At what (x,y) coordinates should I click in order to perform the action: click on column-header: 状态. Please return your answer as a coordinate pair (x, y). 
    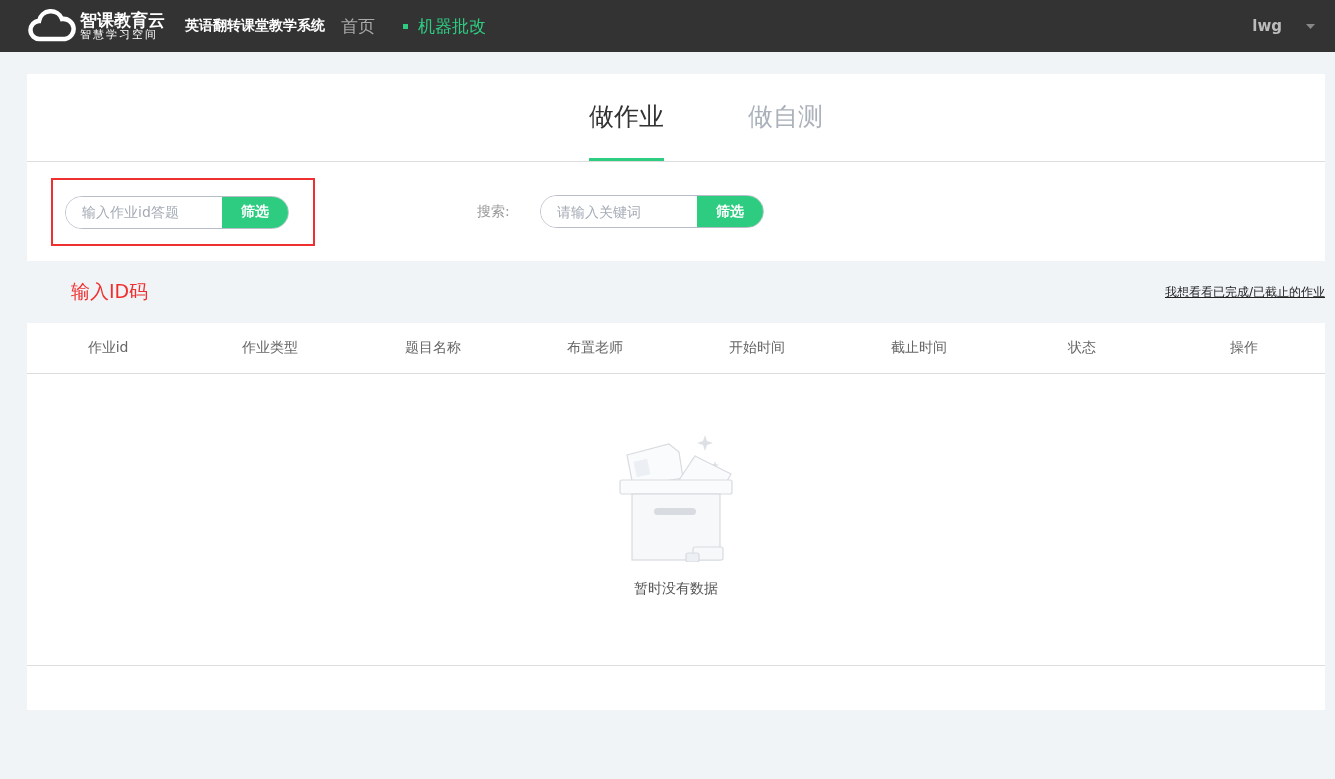
    Looking at the image, I should click on (1081, 348).